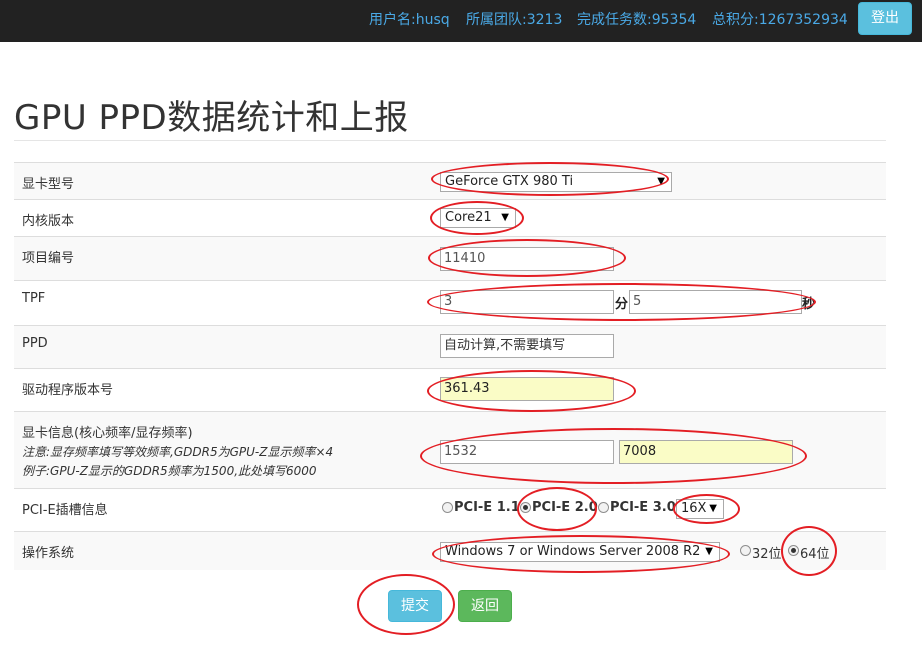 The image size is (922, 646). Describe the element at coordinates (527, 389) in the screenshot. I see `driver-version-input: 361.43` at that location.